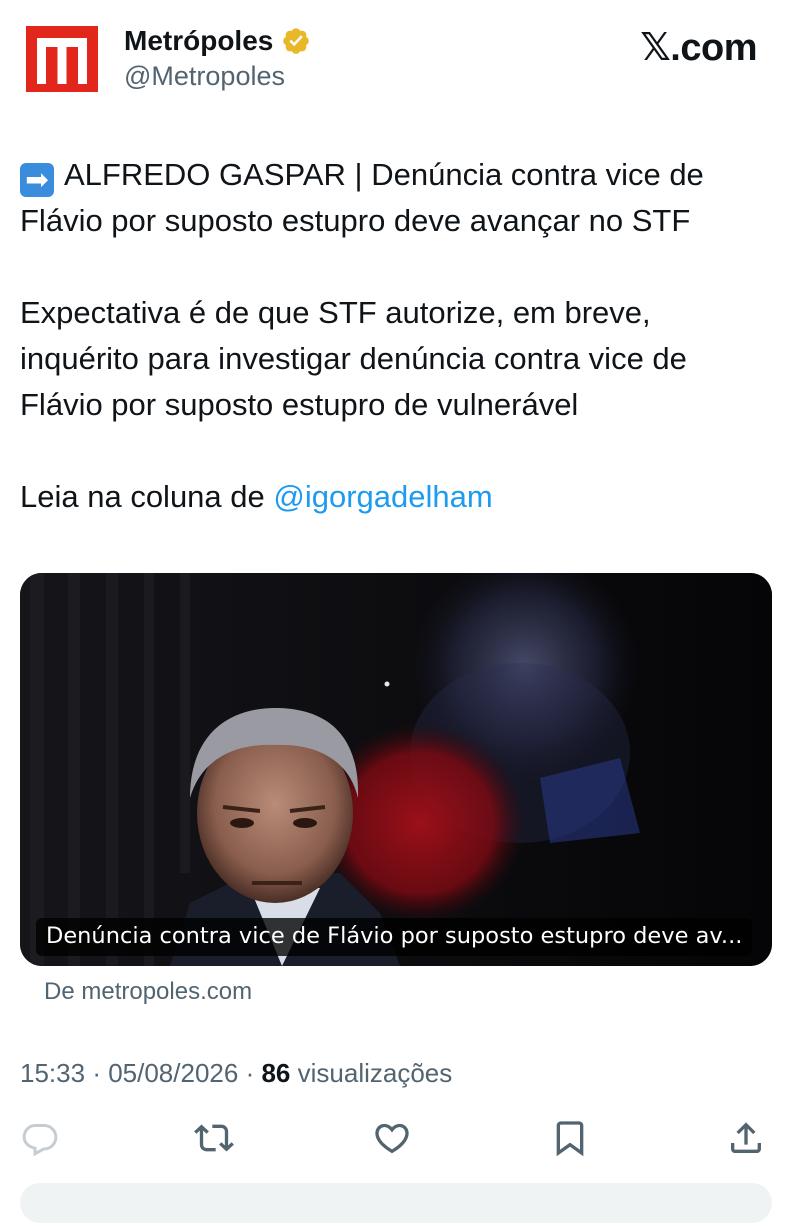 The image size is (791, 1223). I want to click on tweet-date: 05/08/2026, so click(173, 1073).